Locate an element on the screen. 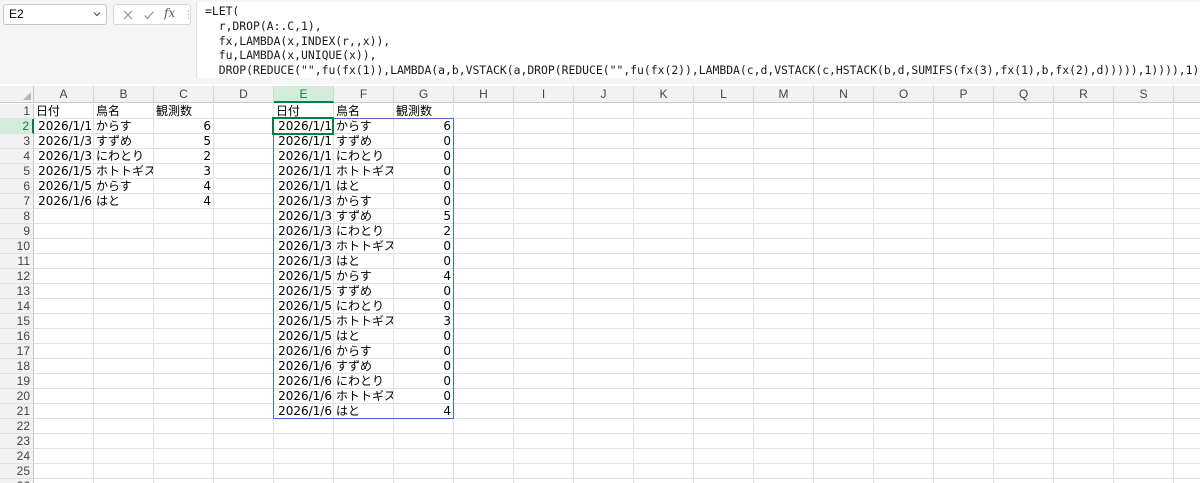 The image size is (1200, 483). source-data-cell: 4 is located at coordinates (183, 186).